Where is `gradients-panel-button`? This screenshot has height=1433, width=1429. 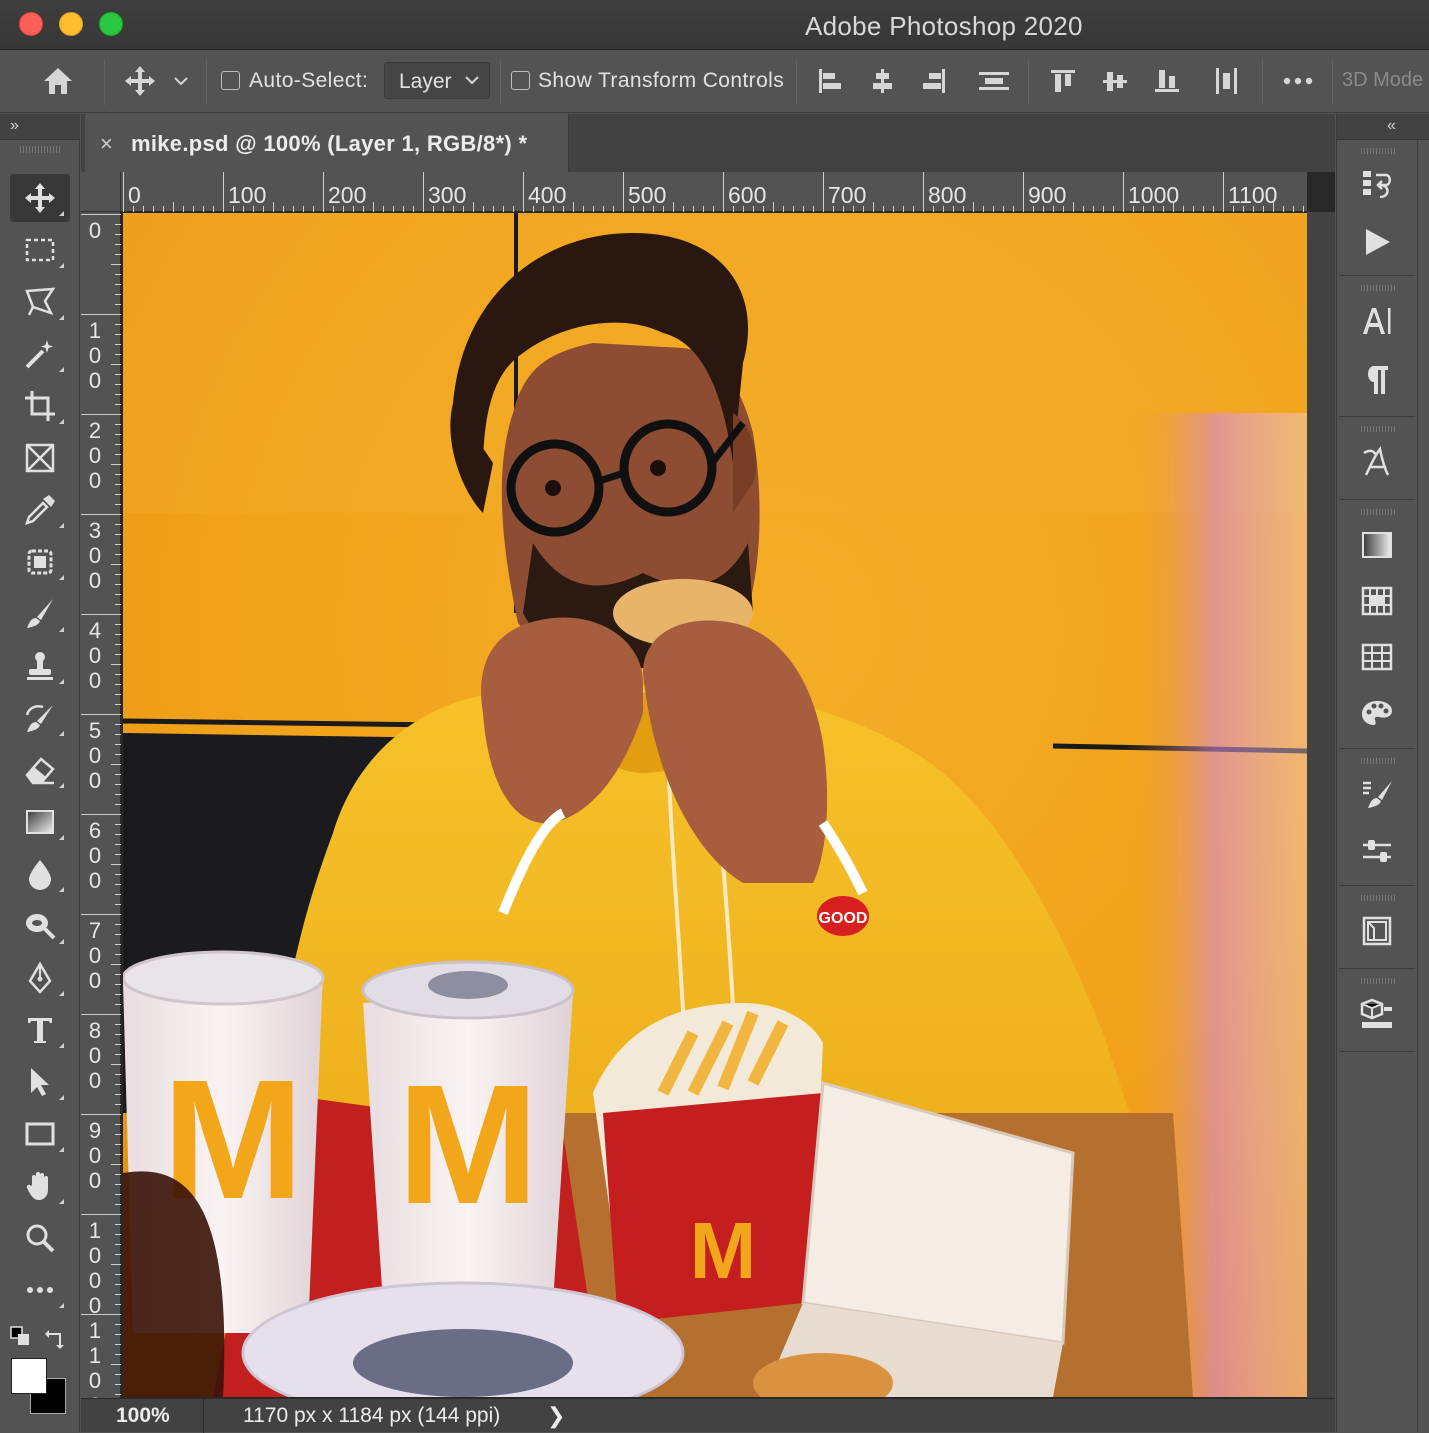 gradients-panel-button is located at coordinates (1377, 545).